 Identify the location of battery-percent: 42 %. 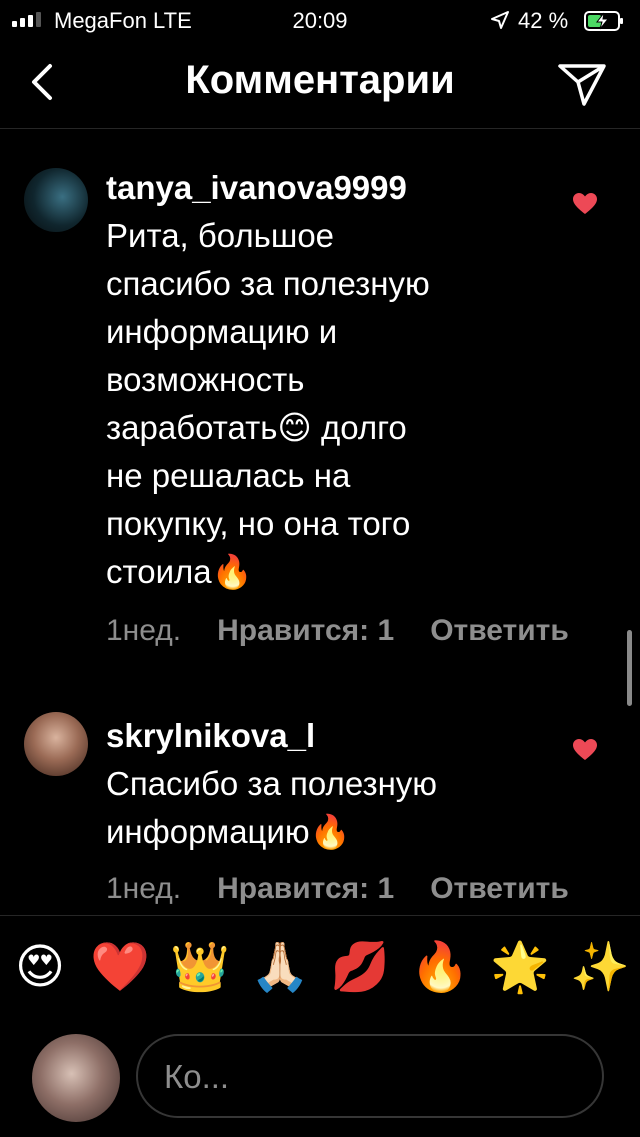
(543, 20).